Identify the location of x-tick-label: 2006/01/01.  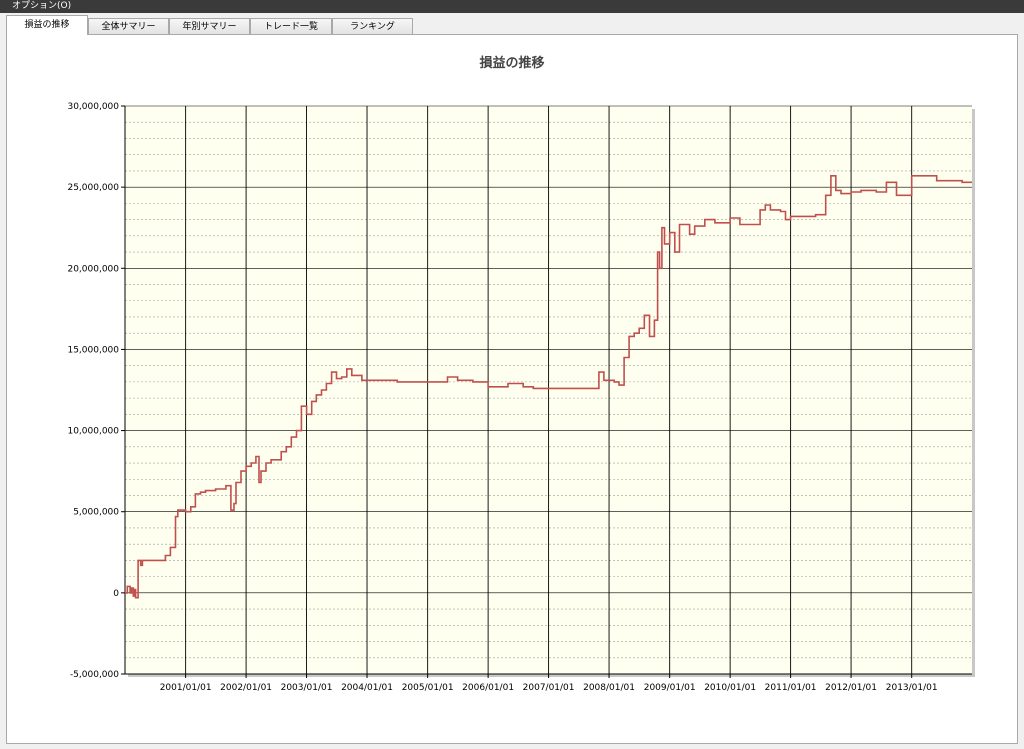
(488, 688).